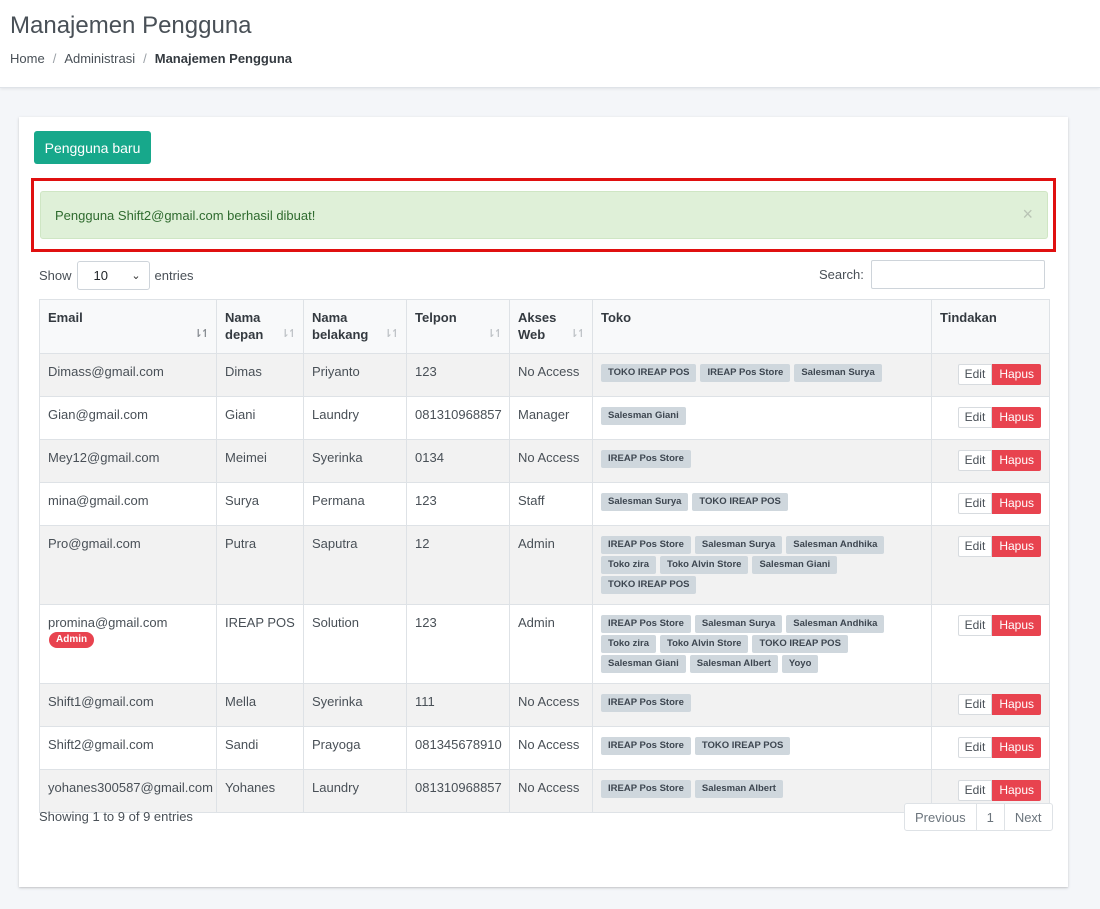 This screenshot has width=1100, height=909. Describe the element at coordinates (99, 58) in the screenshot. I see `breadcrumb-administrasi: Administrasi` at that location.